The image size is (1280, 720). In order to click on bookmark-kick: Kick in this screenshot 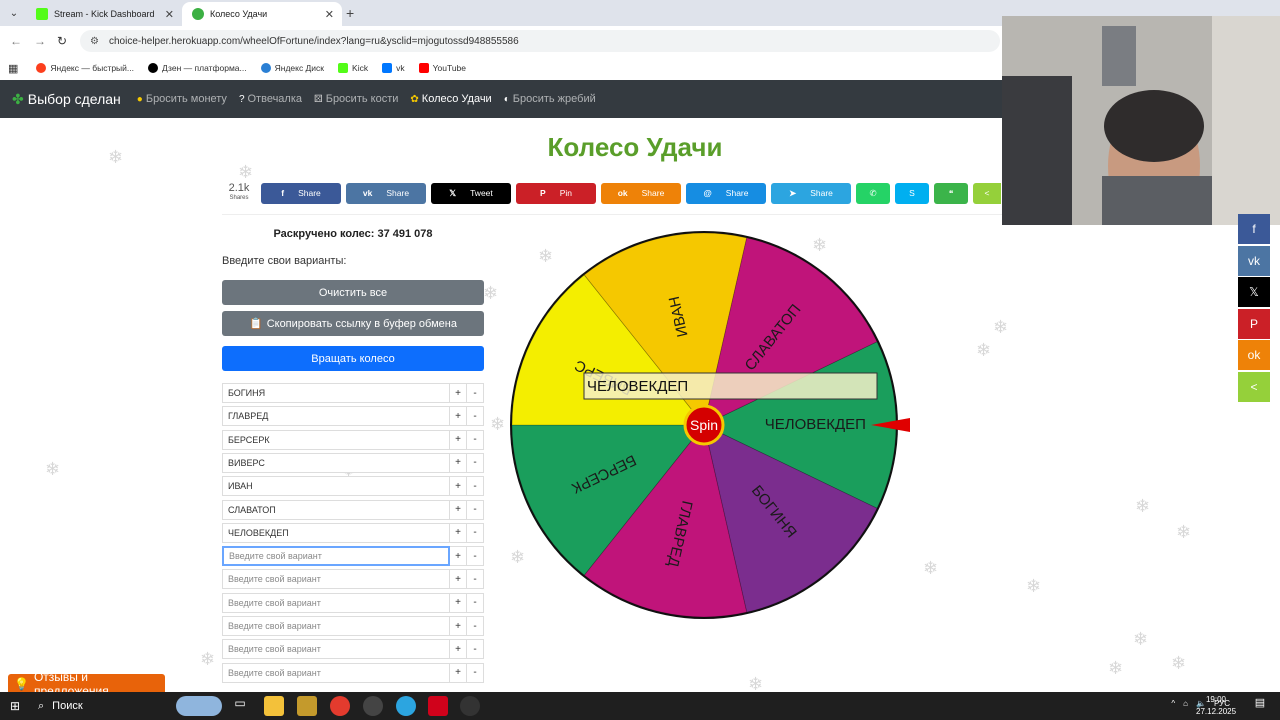, I will do `click(353, 68)`.